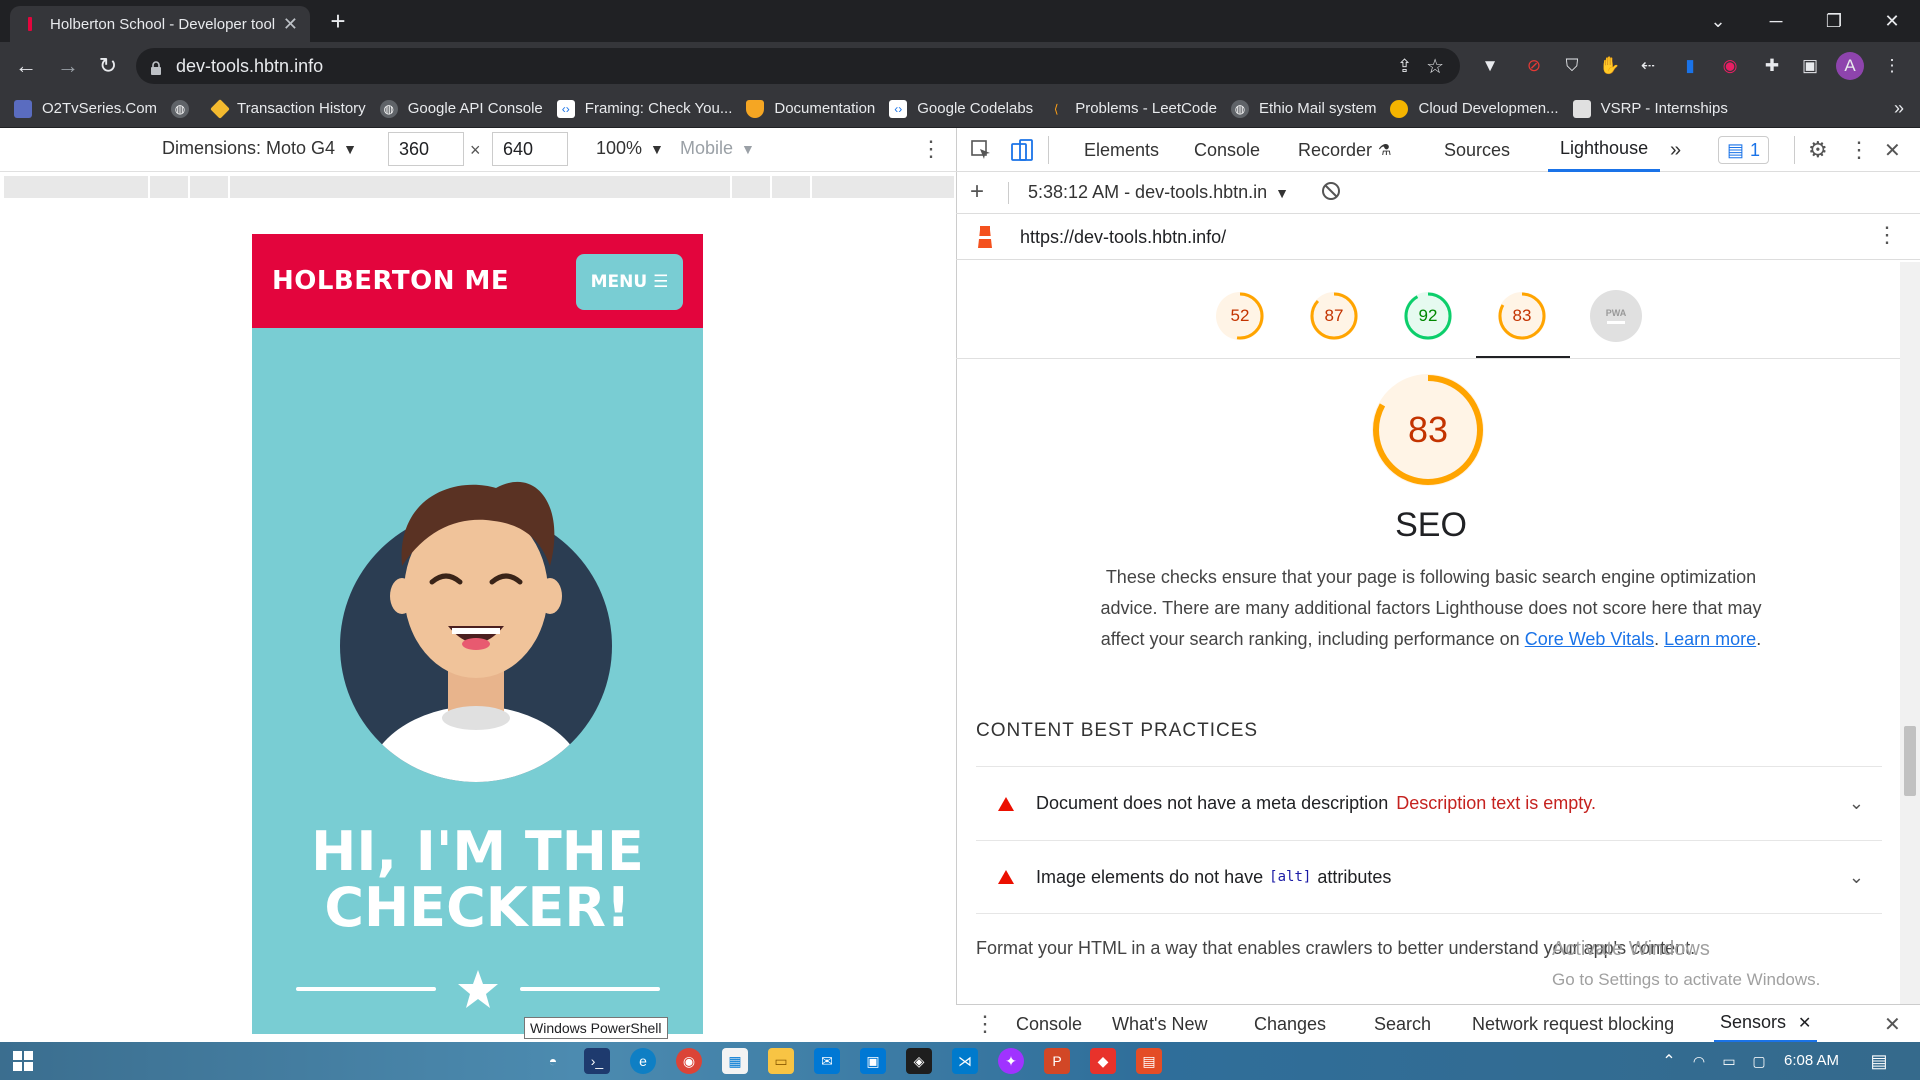 The width and height of the screenshot is (1920, 1080). I want to click on extensions-puzzle-icon: ✚, so click(1772, 66).